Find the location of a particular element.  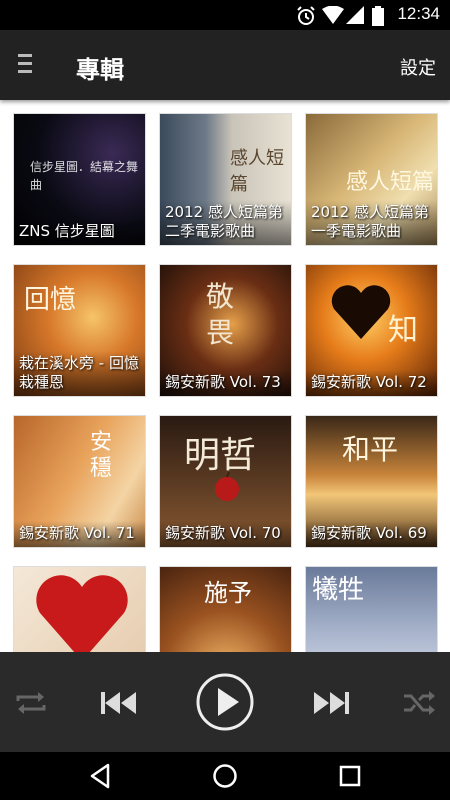

apple-icon is located at coordinates (227, 486).